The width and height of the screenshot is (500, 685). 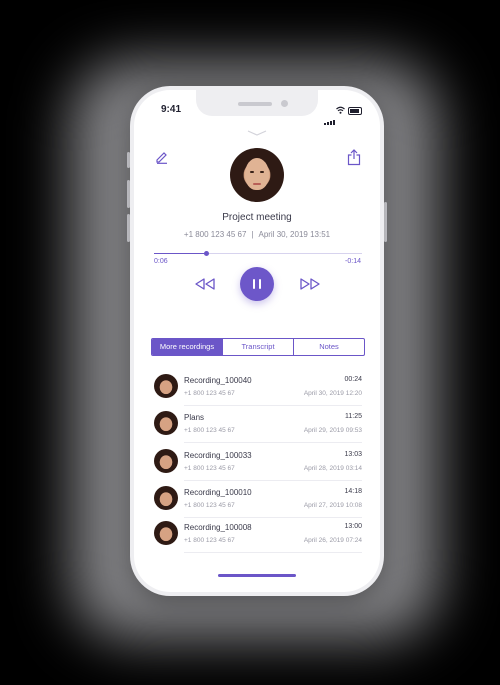 What do you see at coordinates (353, 261) in the screenshot?
I see `remaining-time: -0:14` at bounding box center [353, 261].